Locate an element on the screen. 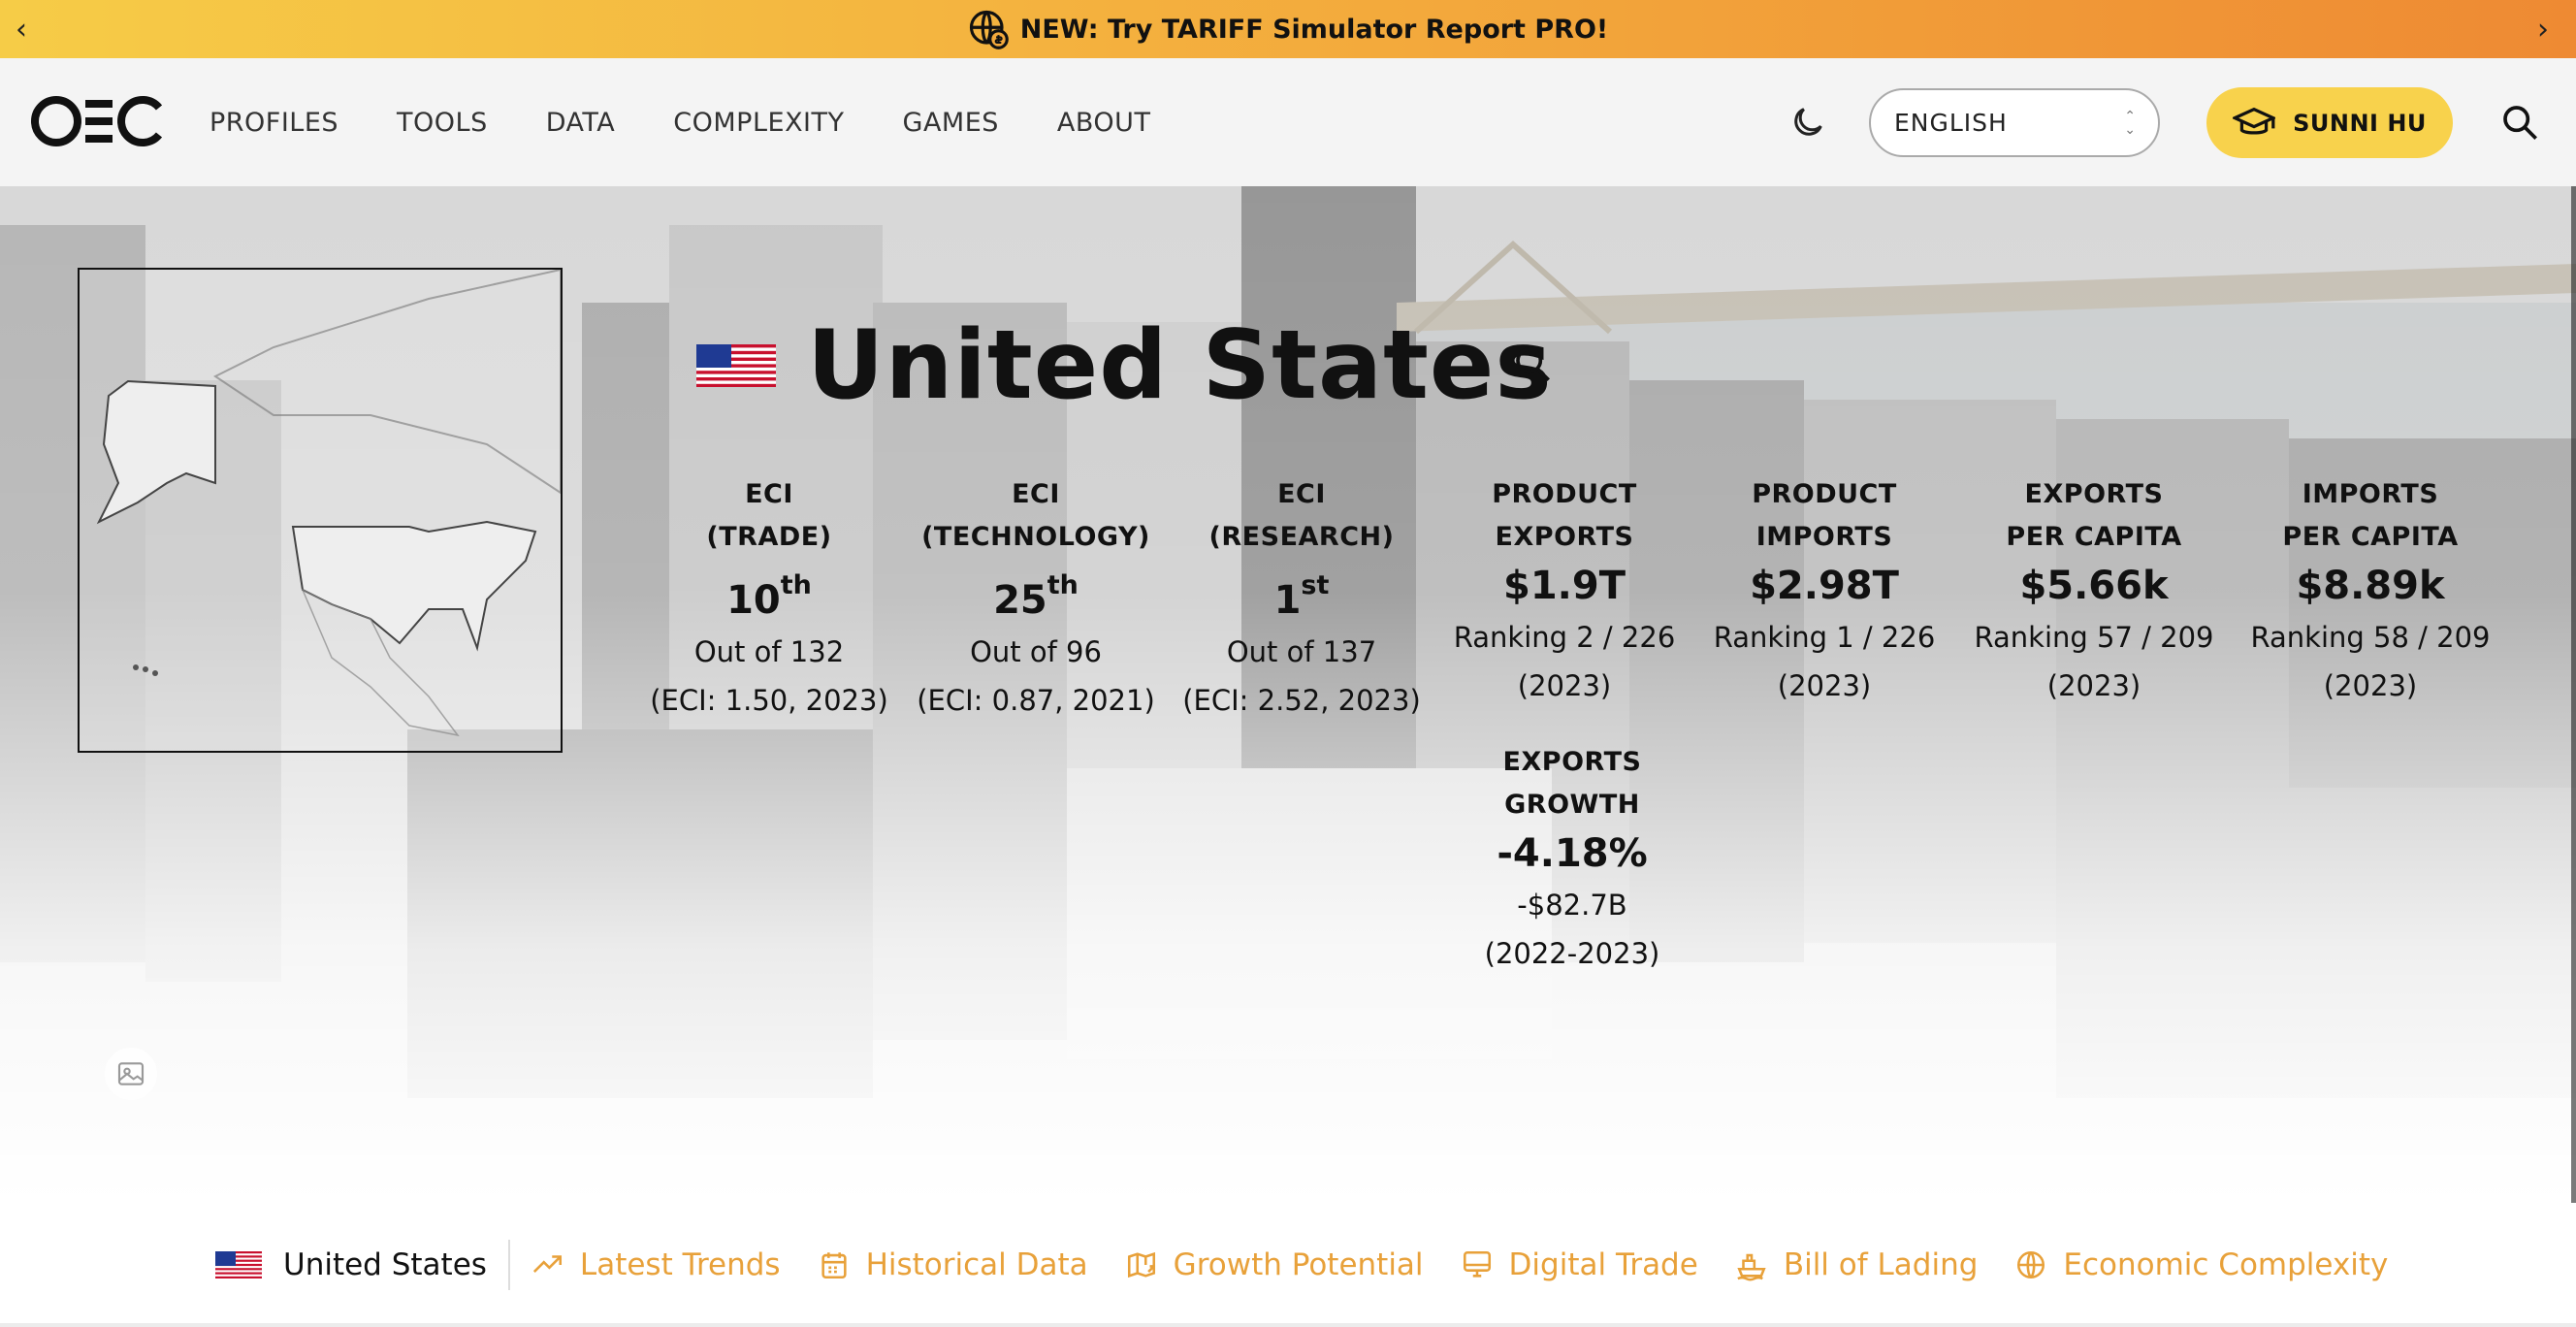  stat-value: $1.9T is located at coordinates (1564, 586).